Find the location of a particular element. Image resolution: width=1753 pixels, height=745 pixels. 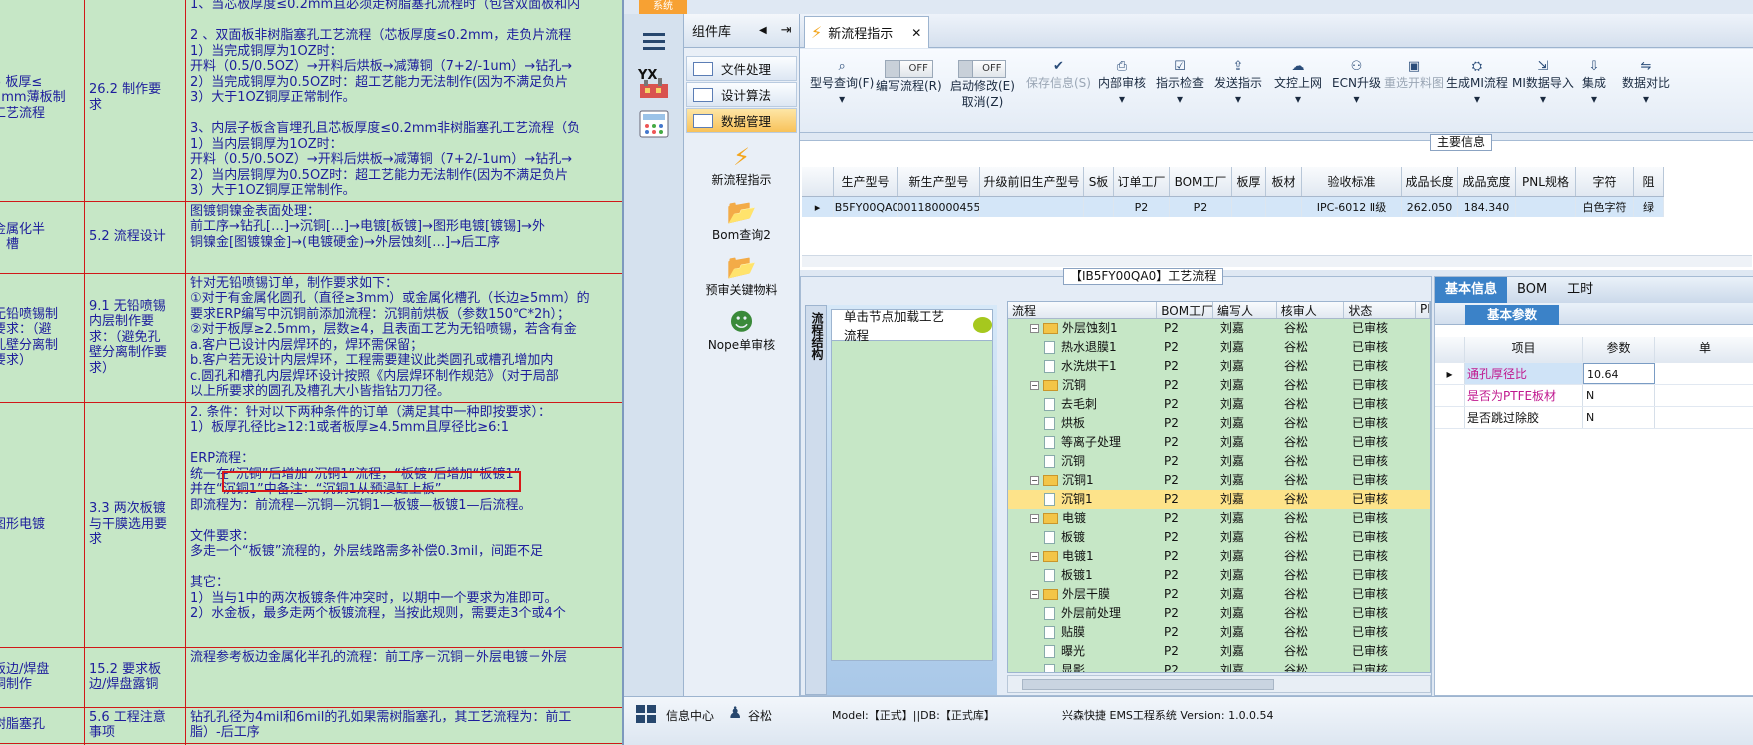

grid-cell: 184.340 is located at coordinates (1487, 207).